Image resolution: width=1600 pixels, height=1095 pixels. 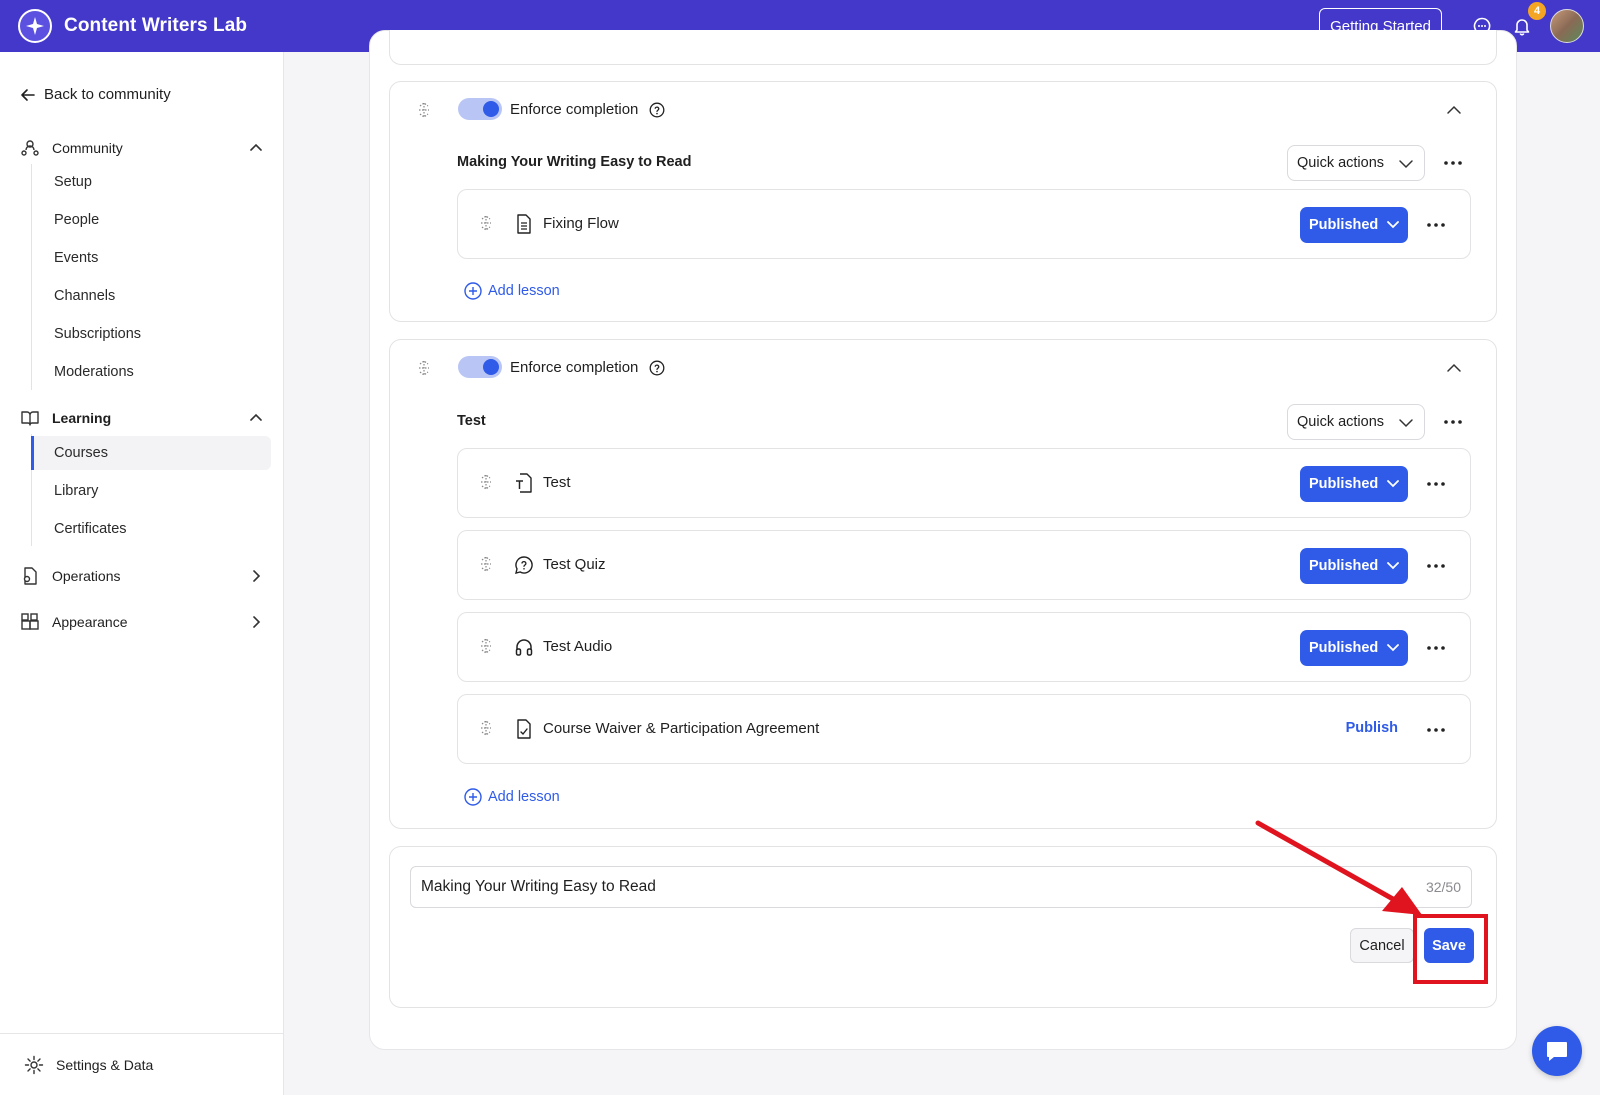 I want to click on signed-file-icon, so click(x=524, y=729).